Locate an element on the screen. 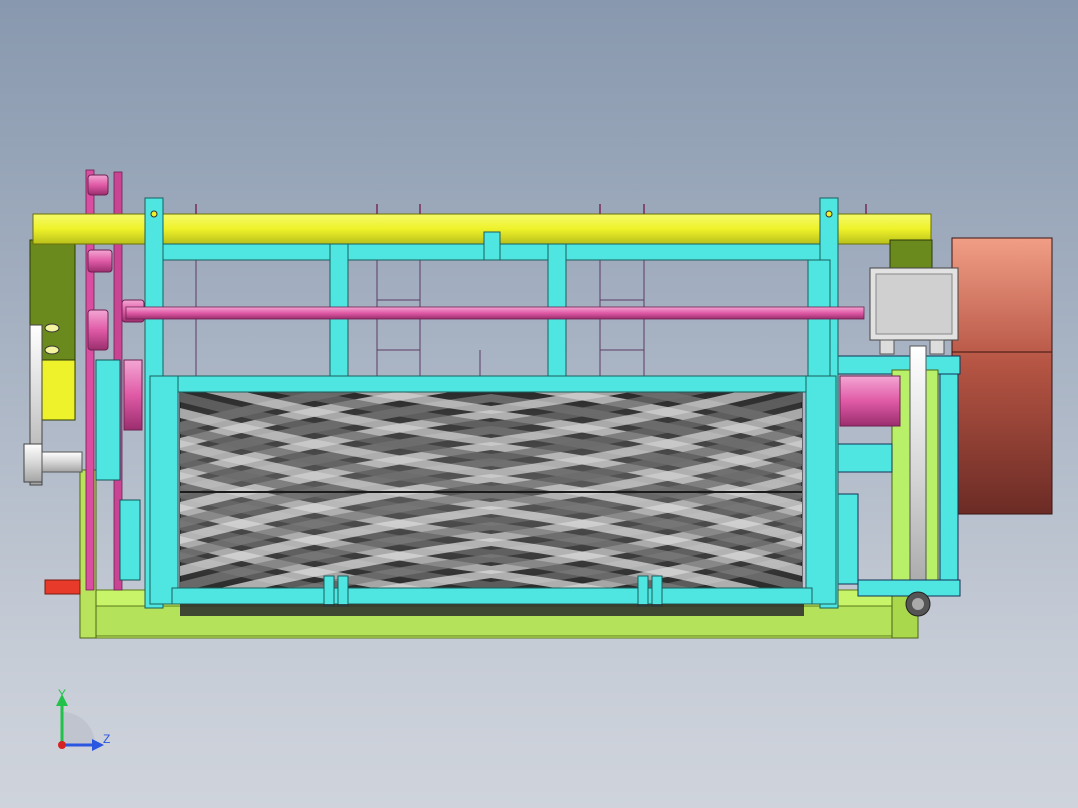 The width and height of the screenshot is (1078, 808). top-beam is located at coordinates (482, 229).